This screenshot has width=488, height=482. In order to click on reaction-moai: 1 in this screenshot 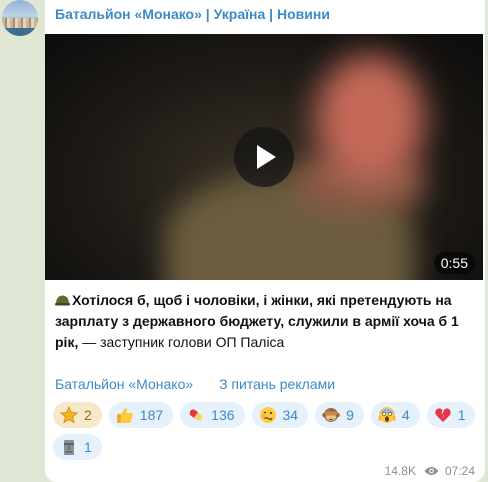, I will do `click(77, 447)`.